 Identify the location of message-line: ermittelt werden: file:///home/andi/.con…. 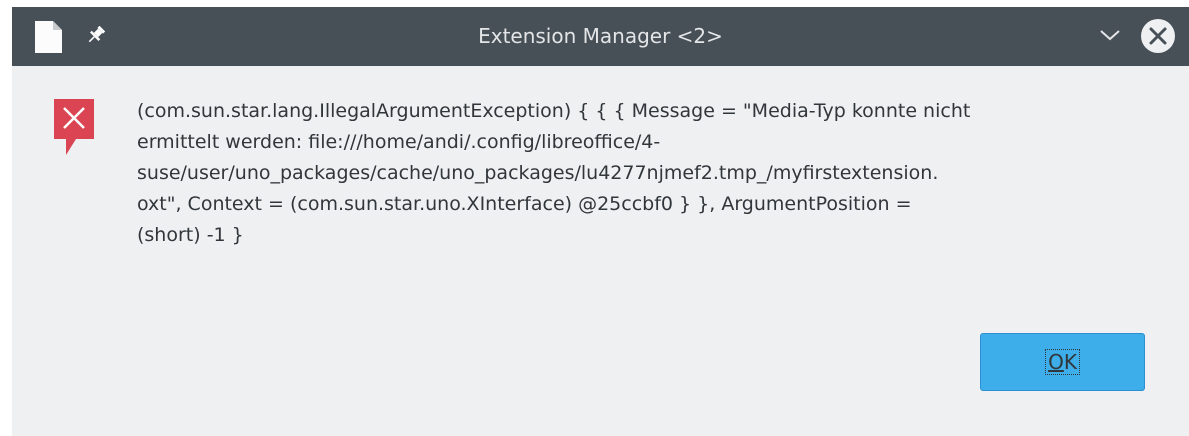
(399, 142).